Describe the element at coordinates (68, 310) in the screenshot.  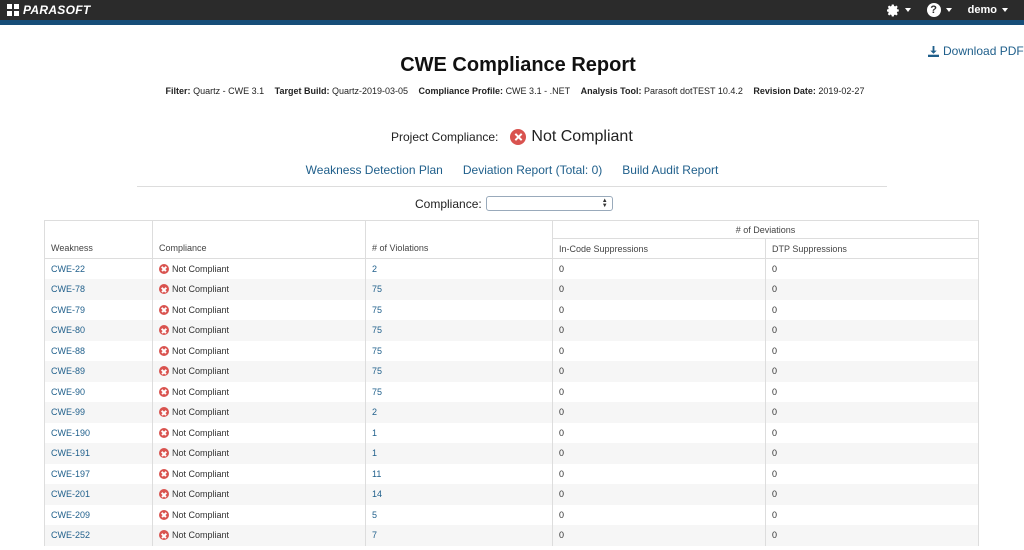
I see `weakness-link: CWE-79` at that location.